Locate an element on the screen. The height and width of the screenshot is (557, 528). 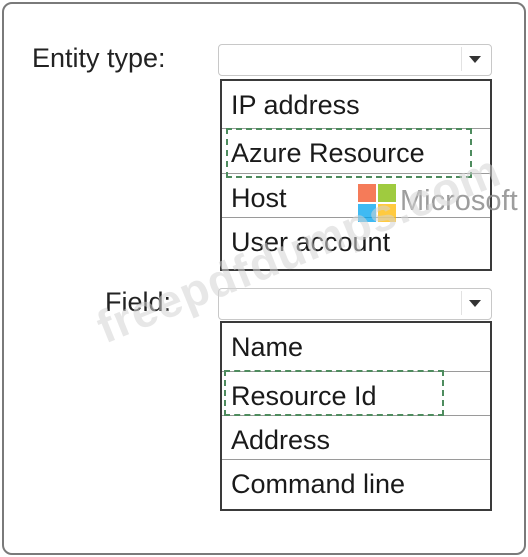
entity-type-dropdown-toggle is located at coordinates (474, 59).